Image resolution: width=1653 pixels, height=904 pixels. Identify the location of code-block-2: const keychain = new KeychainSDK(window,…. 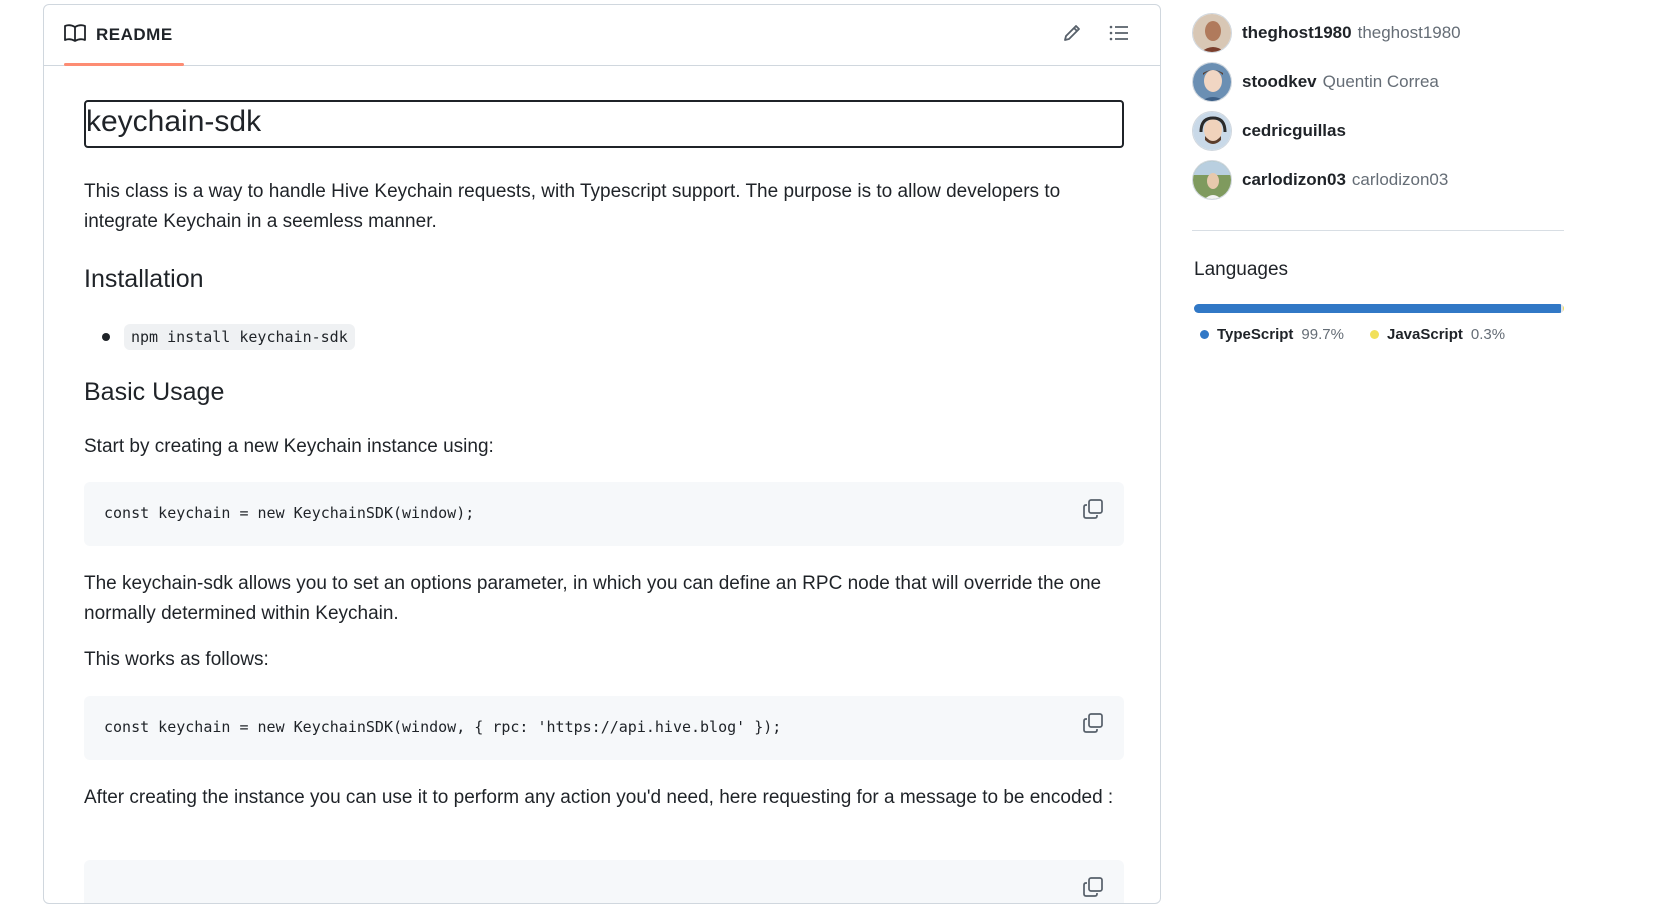
(604, 728).